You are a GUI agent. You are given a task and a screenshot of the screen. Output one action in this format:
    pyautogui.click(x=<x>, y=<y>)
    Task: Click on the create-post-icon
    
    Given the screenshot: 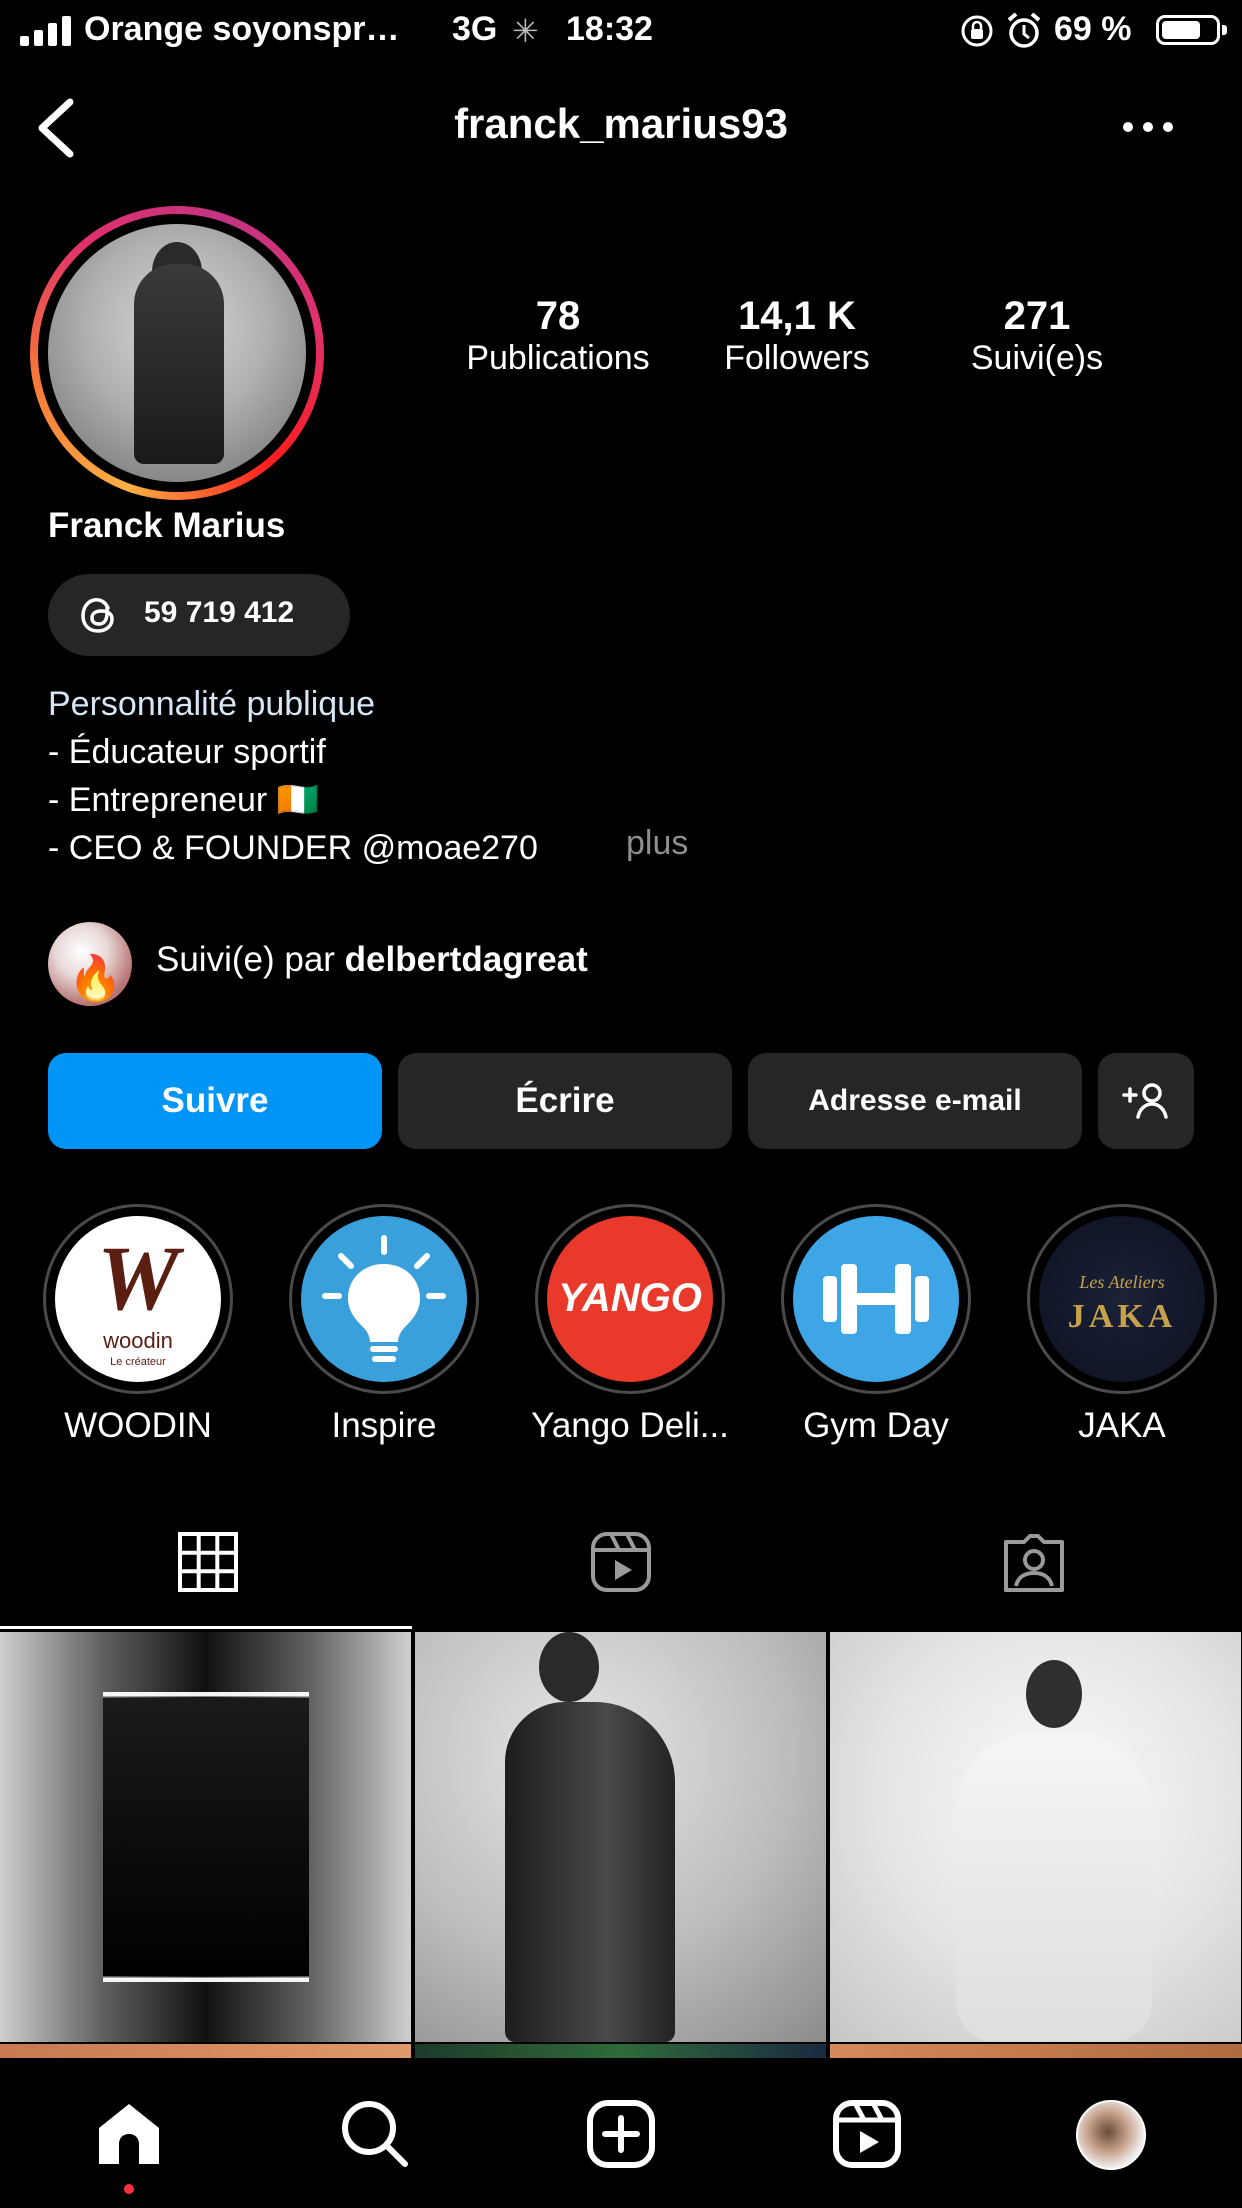 What is the action you would take?
    pyautogui.click(x=621, y=2134)
    